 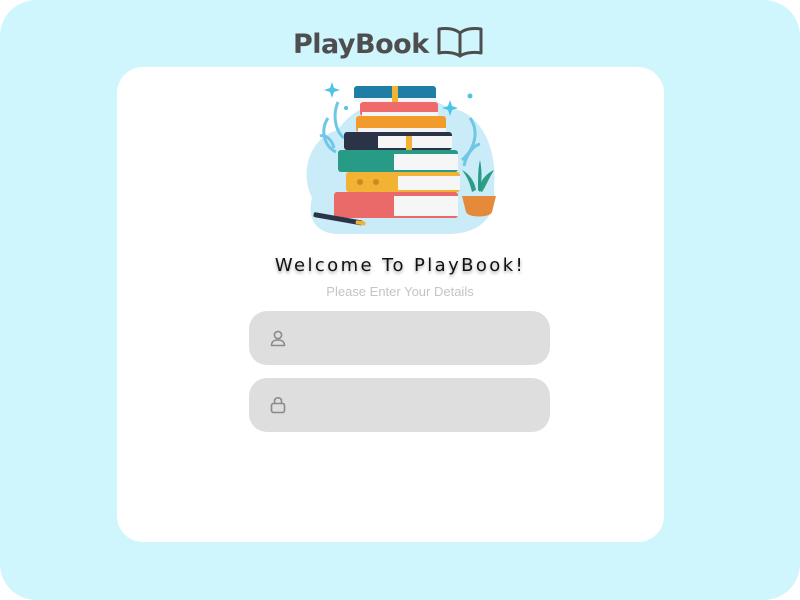 I want to click on brand-name: PlayBook, so click(x=361, y=44).